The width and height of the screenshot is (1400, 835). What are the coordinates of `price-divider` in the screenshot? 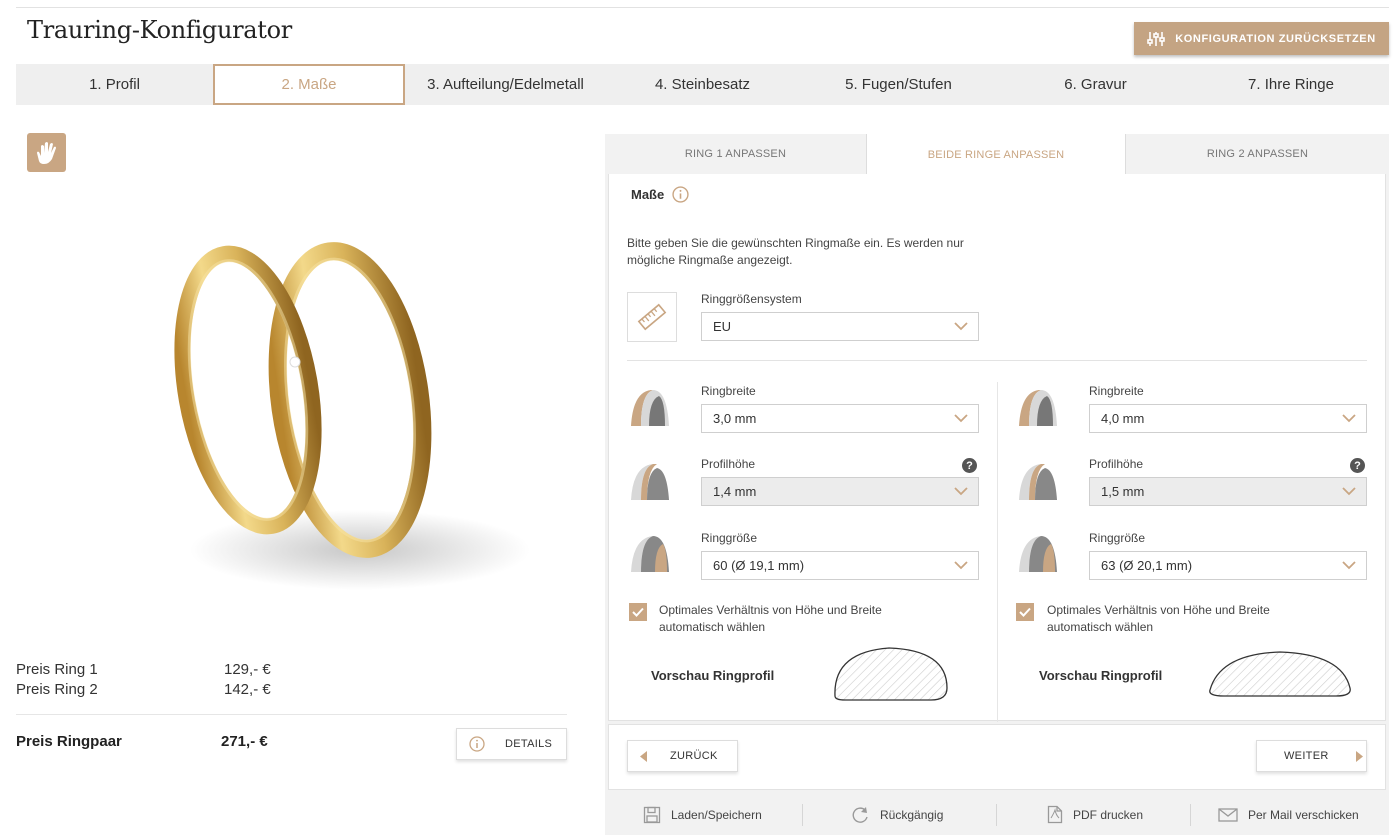 It's located at (291, 714).